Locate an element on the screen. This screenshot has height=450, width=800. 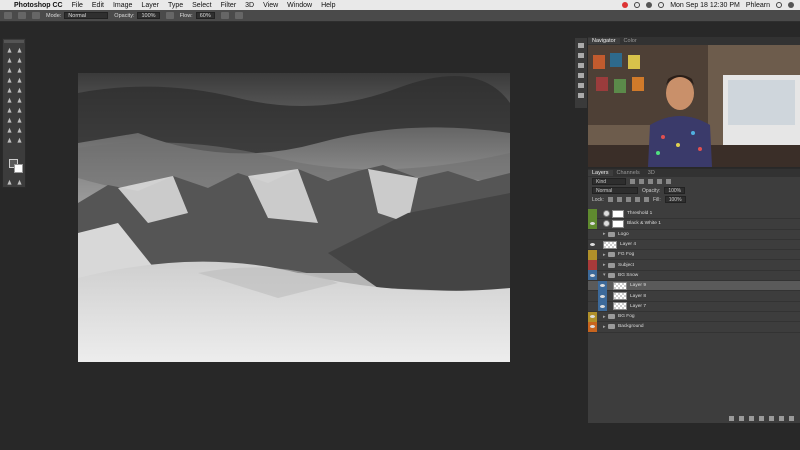
filter-smart-object-icon is located at coordinates (668, 181).